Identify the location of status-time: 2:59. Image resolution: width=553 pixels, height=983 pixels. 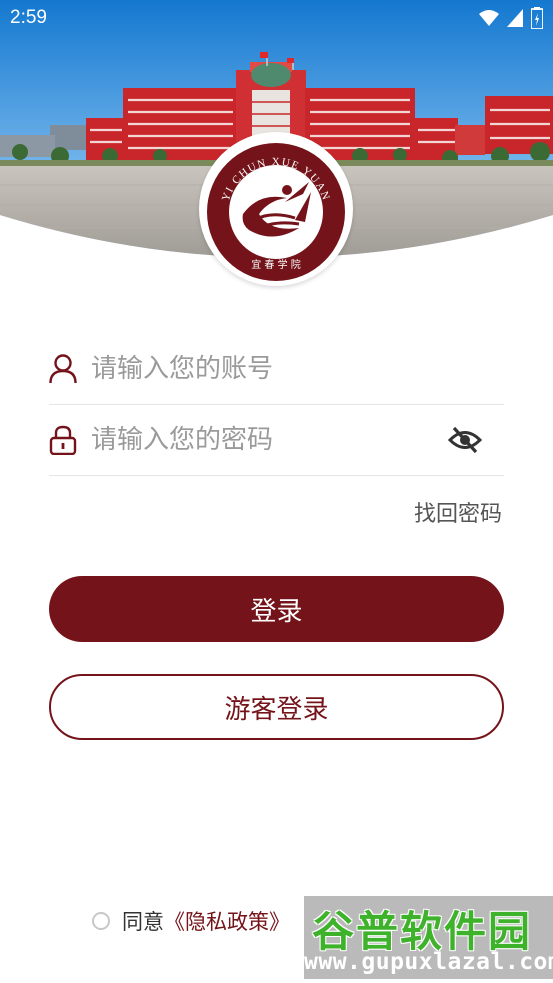
(28, 17).